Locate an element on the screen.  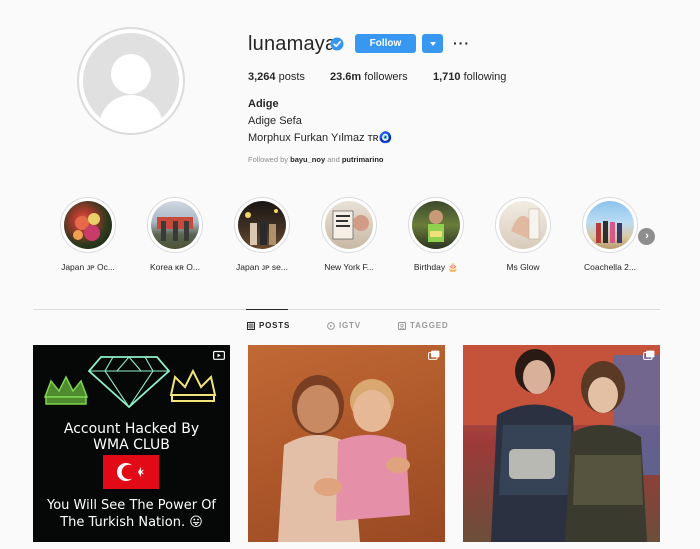
grid-icon is located at coordinates (251, 325).